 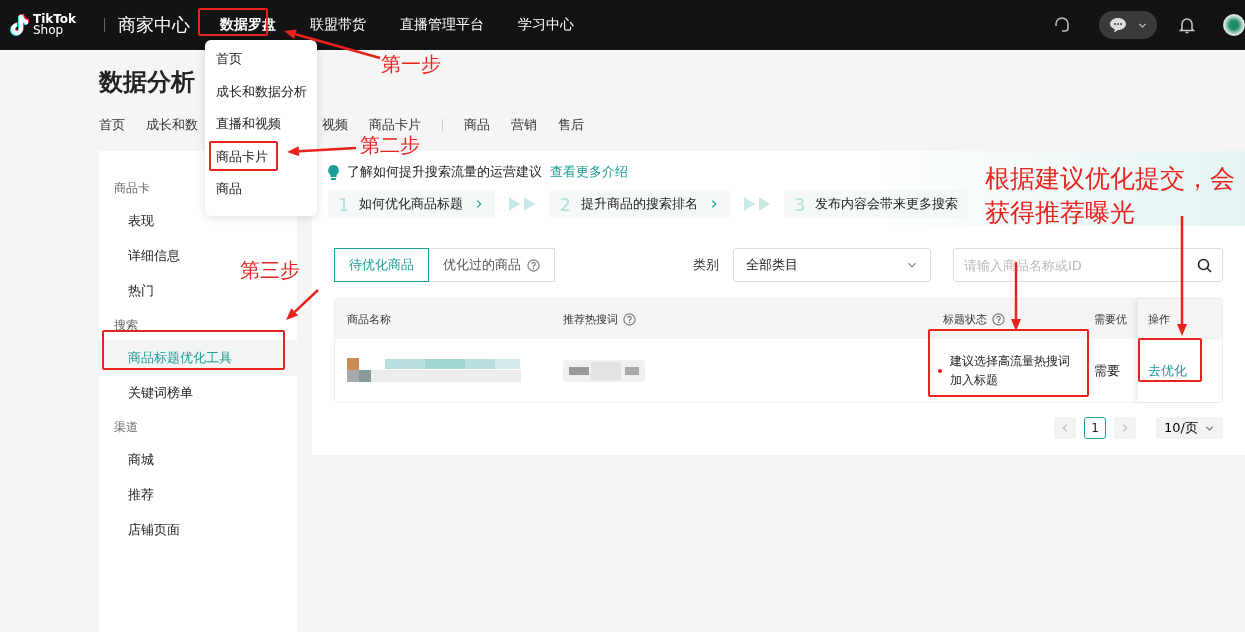 What do you see at coordinates (756, 204) in the screenshot?
I see `double-play-icon` at bounding box center [756, 204].